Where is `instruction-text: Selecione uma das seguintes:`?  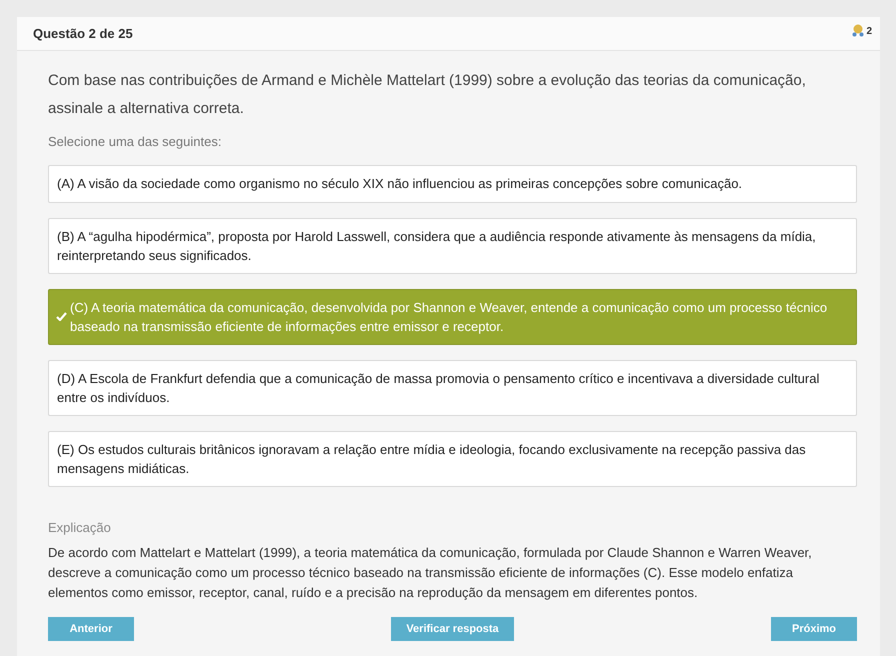
instruction-text: Selecione uma das seguintes: is located at coordinates (135, 142).